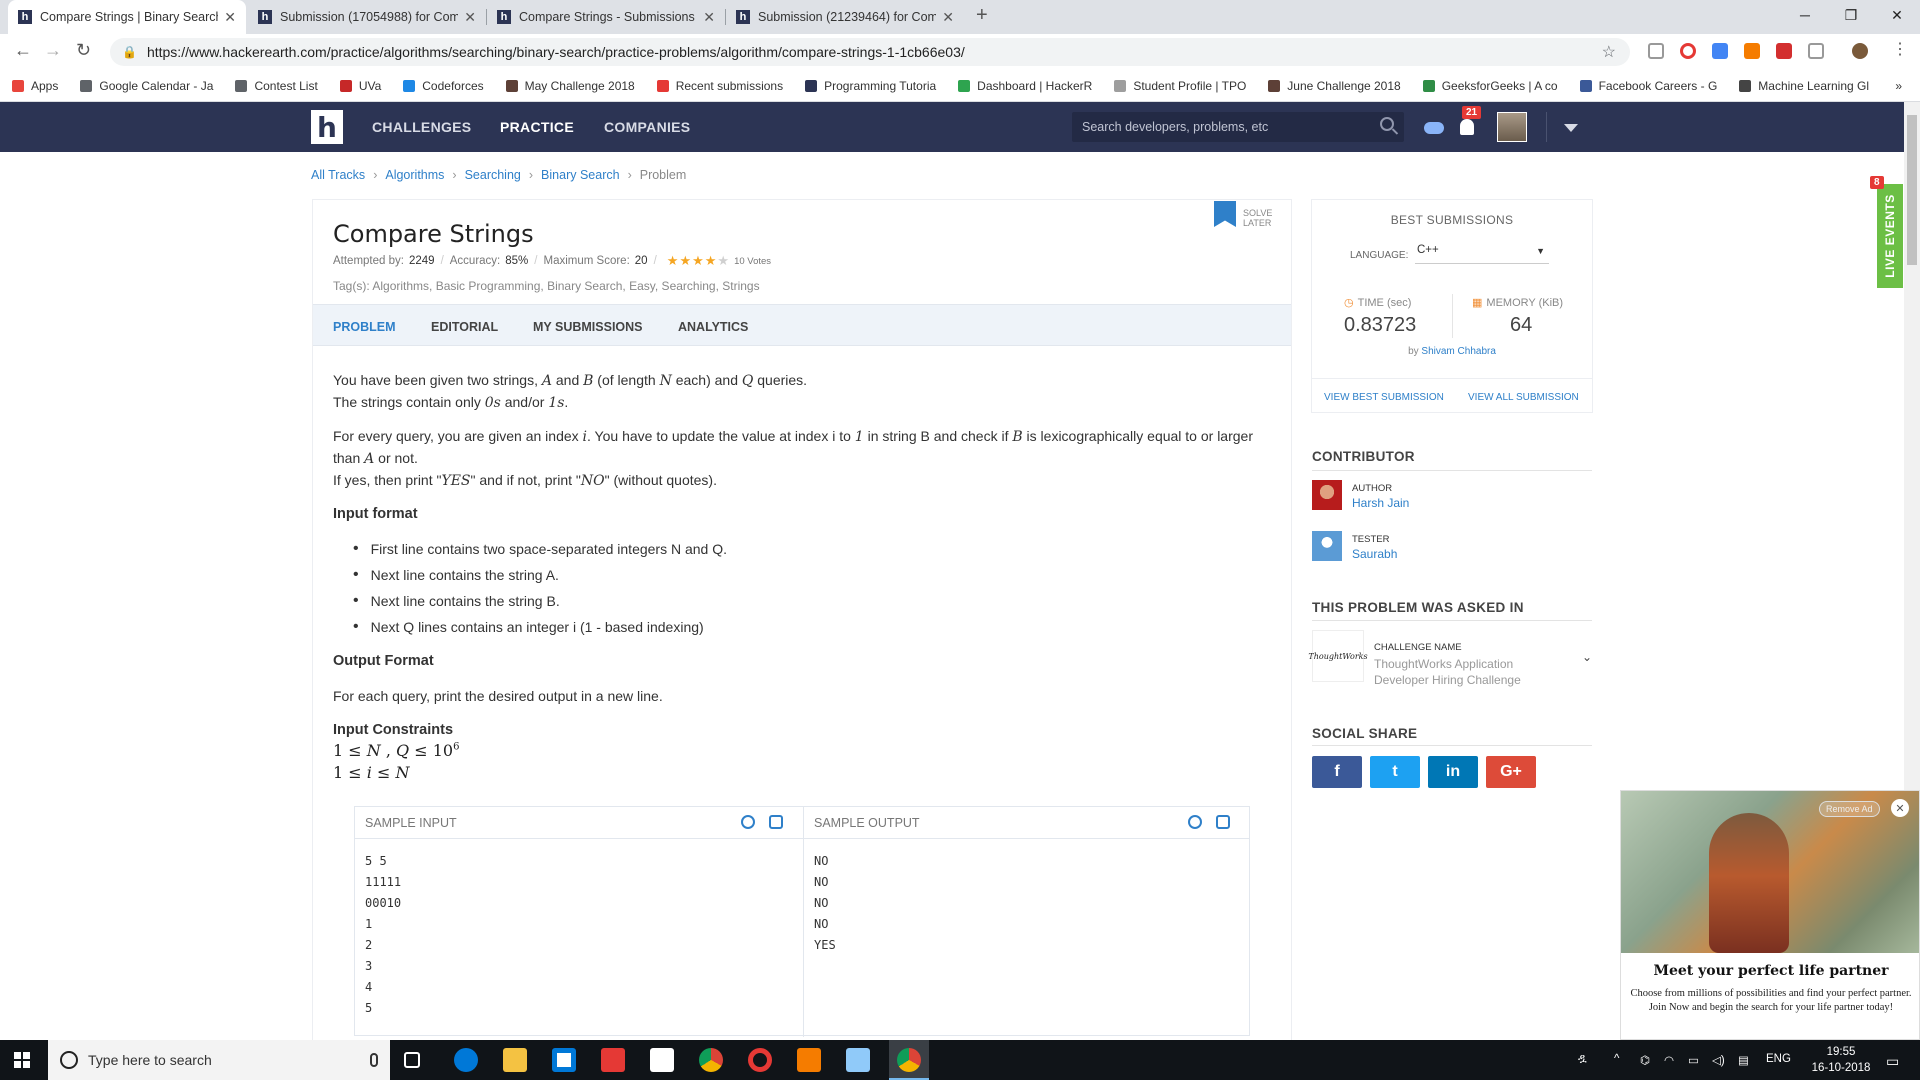 The image size is (1920, 1080). I want to click on bookmark-item: Machine Learning Gl, so click(1804, 86).